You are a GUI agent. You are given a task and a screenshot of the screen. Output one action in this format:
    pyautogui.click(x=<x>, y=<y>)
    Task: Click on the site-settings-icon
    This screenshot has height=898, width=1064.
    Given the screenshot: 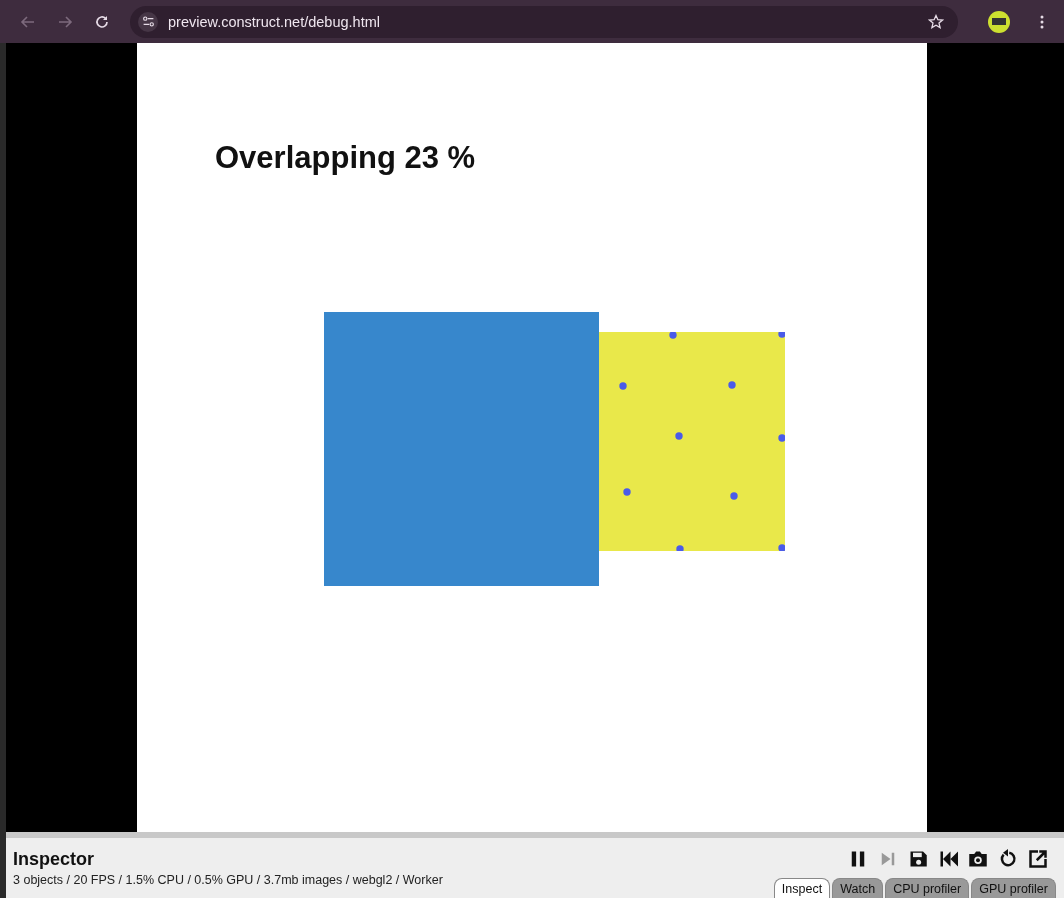 What is the action you would take?
    pyautogui.click(x=148, y=21)
    